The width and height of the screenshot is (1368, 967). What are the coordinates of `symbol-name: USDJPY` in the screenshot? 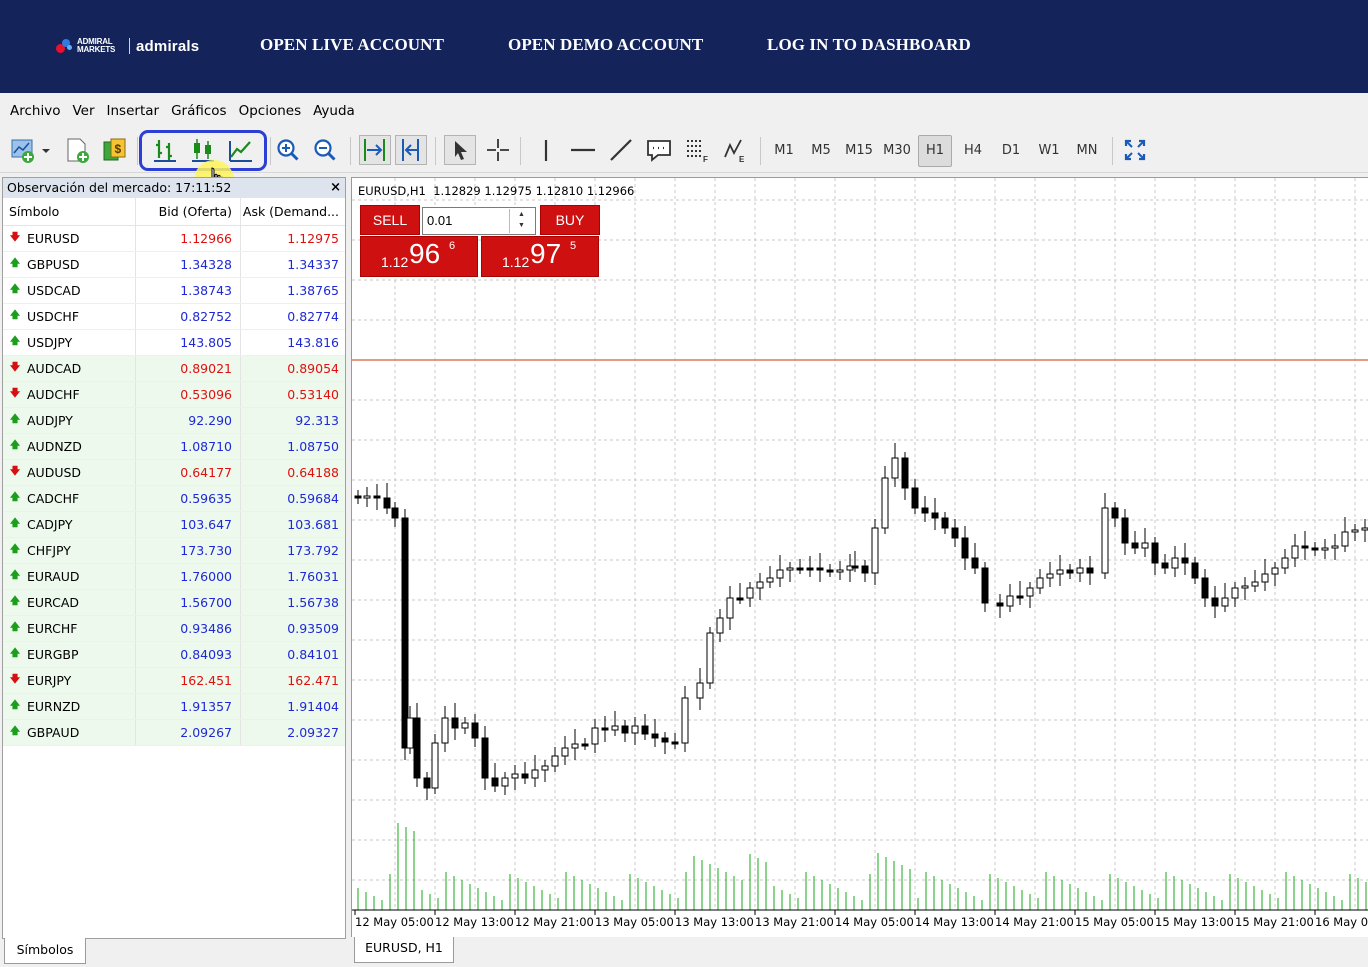 It's located at (50, 342).